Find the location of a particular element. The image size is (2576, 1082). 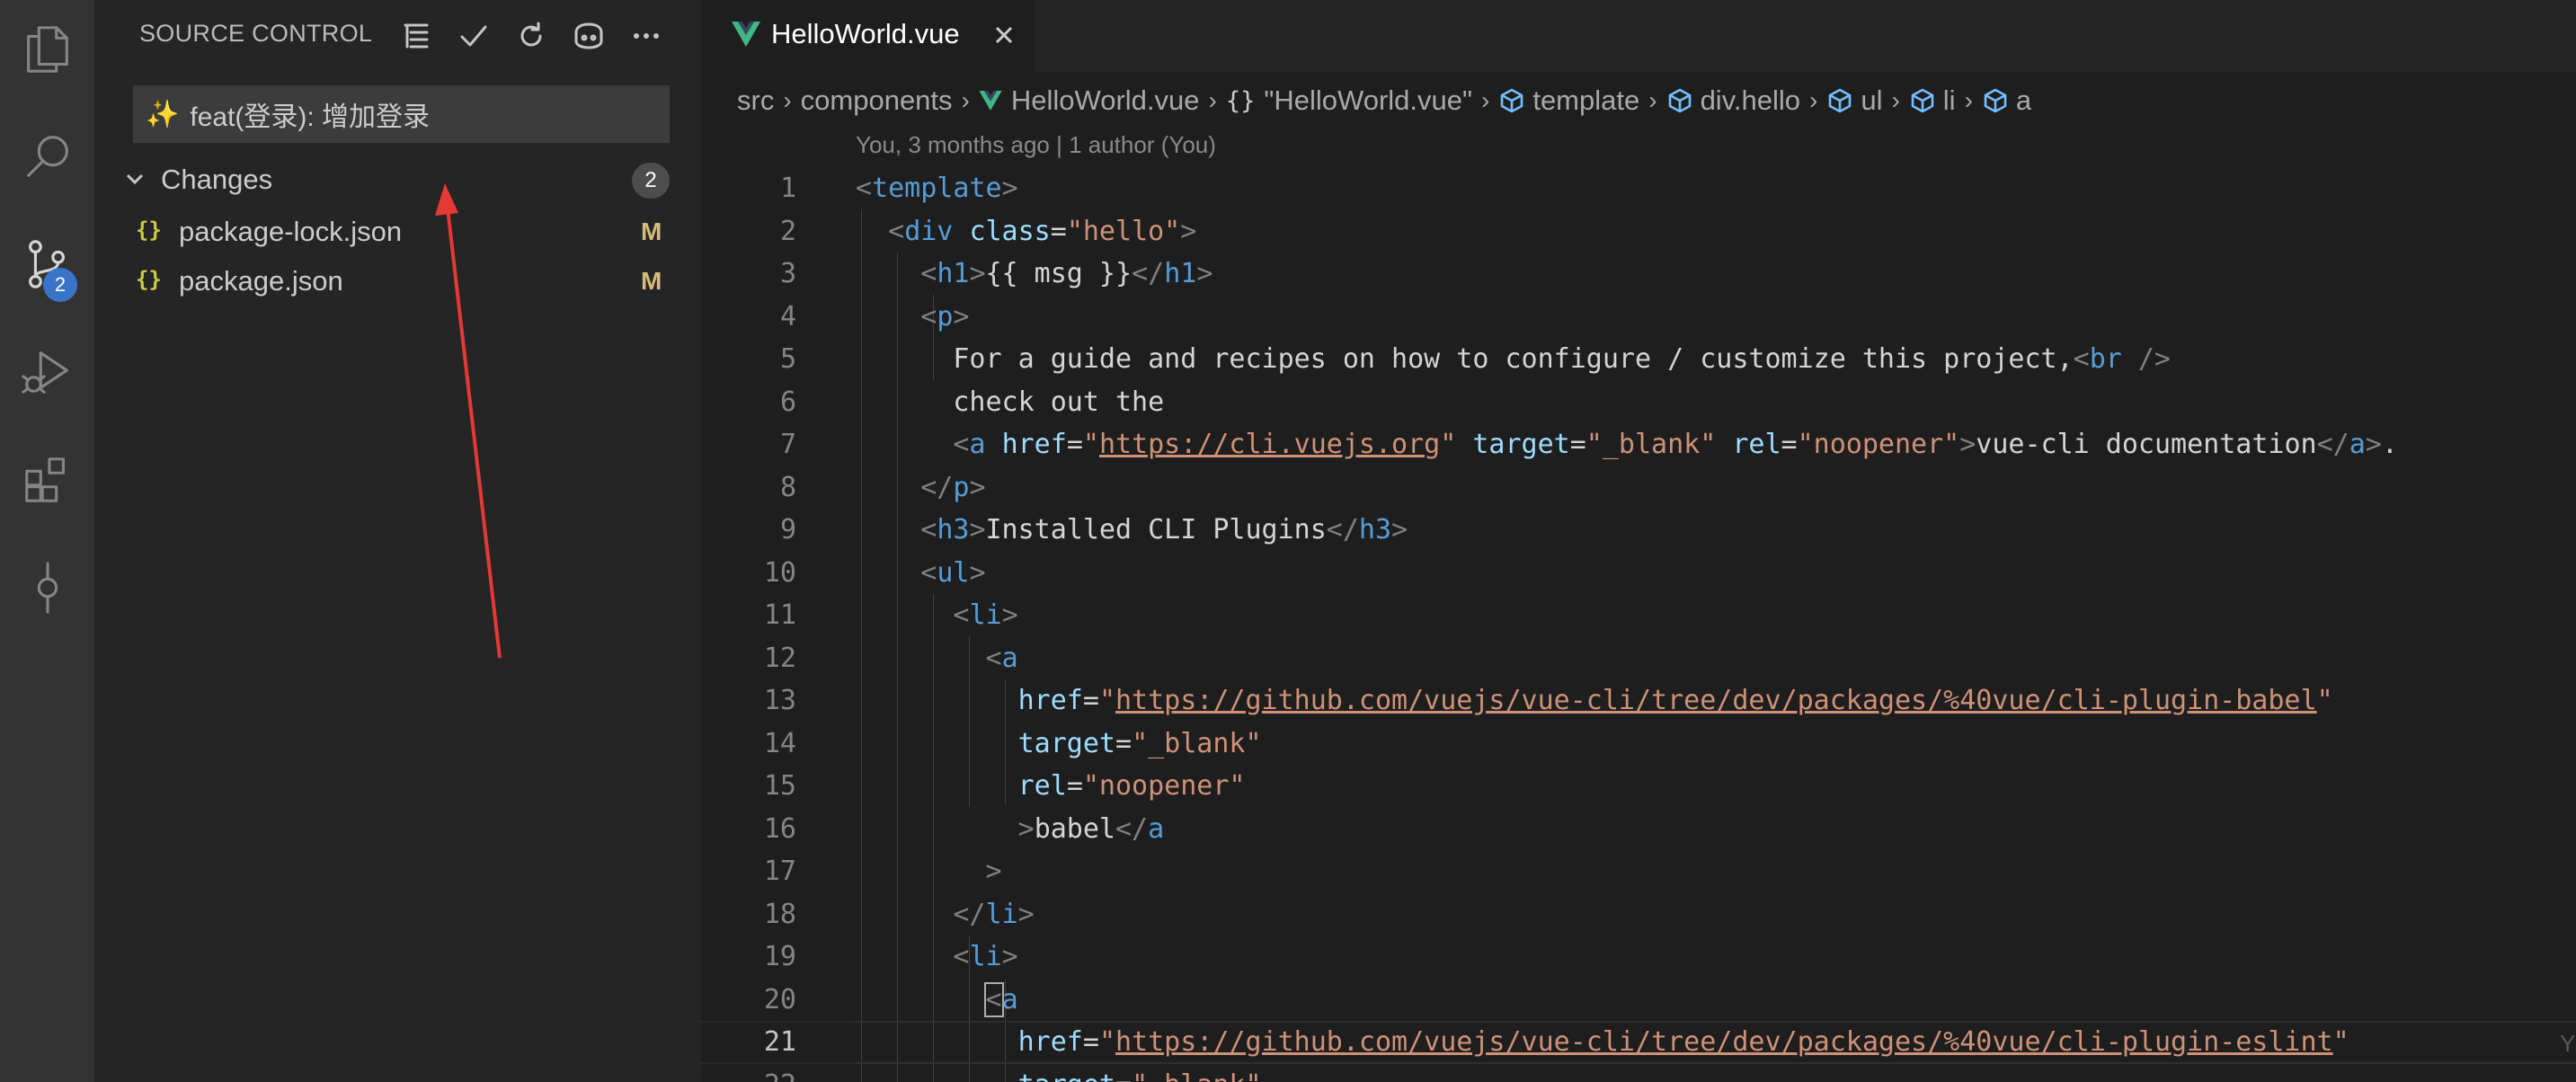

line-number: 21 is located at coordinates (779, 1042).